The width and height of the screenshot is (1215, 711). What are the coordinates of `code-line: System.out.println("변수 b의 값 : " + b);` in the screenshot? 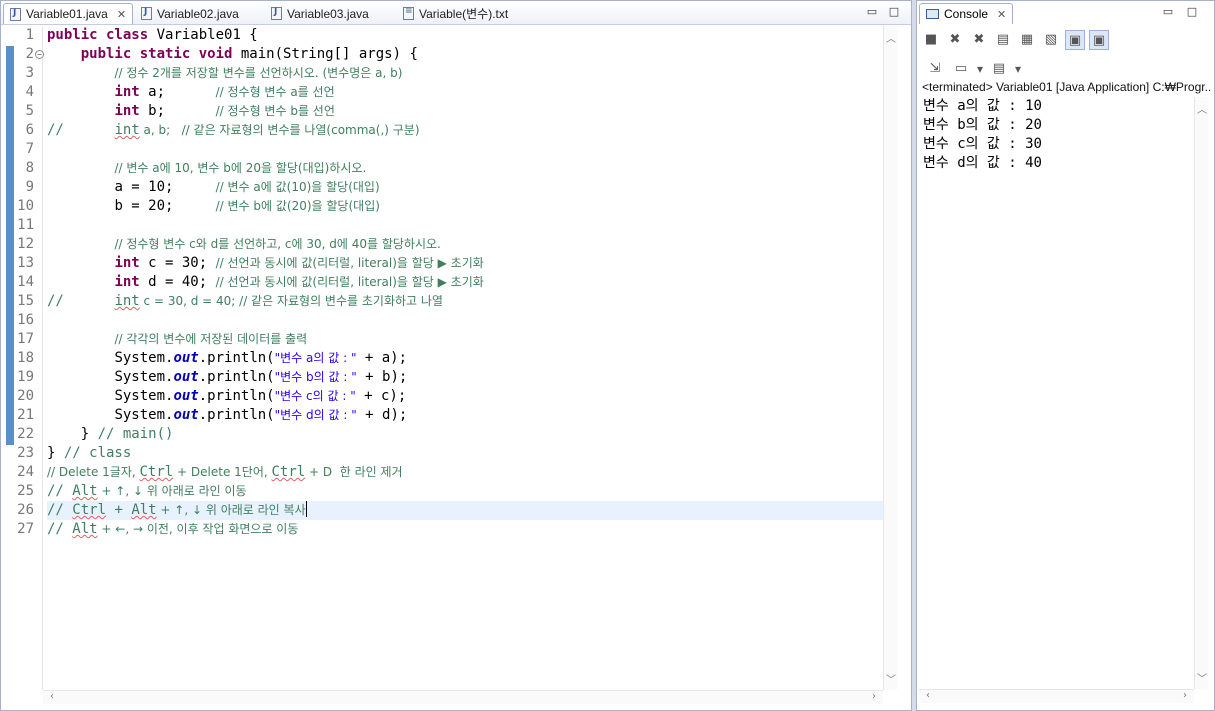 It's located at (261, 377).